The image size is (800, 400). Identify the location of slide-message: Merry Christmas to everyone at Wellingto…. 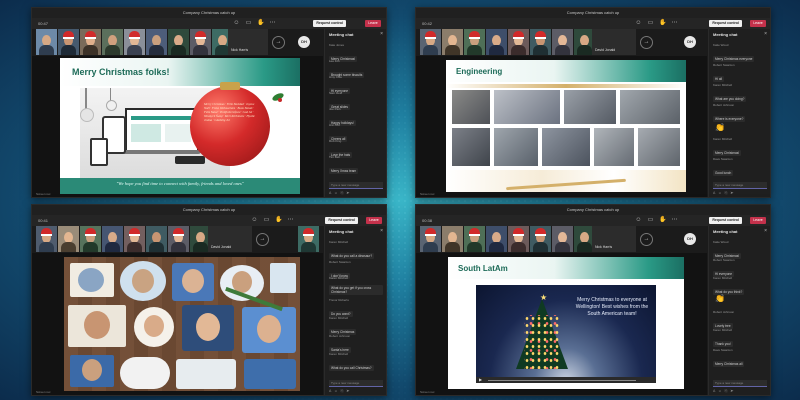
(612, 307).